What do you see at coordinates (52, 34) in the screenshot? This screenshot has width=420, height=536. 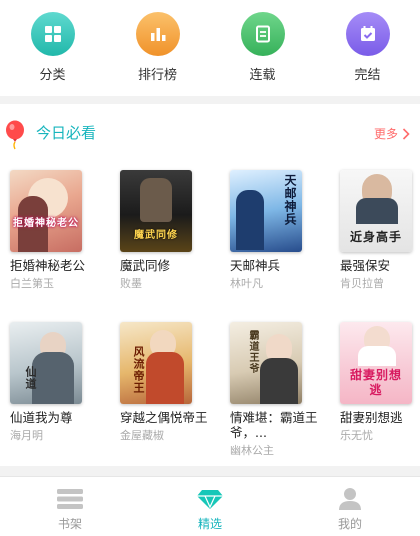 I see `grid-icon` at bounding box center [52, 34].